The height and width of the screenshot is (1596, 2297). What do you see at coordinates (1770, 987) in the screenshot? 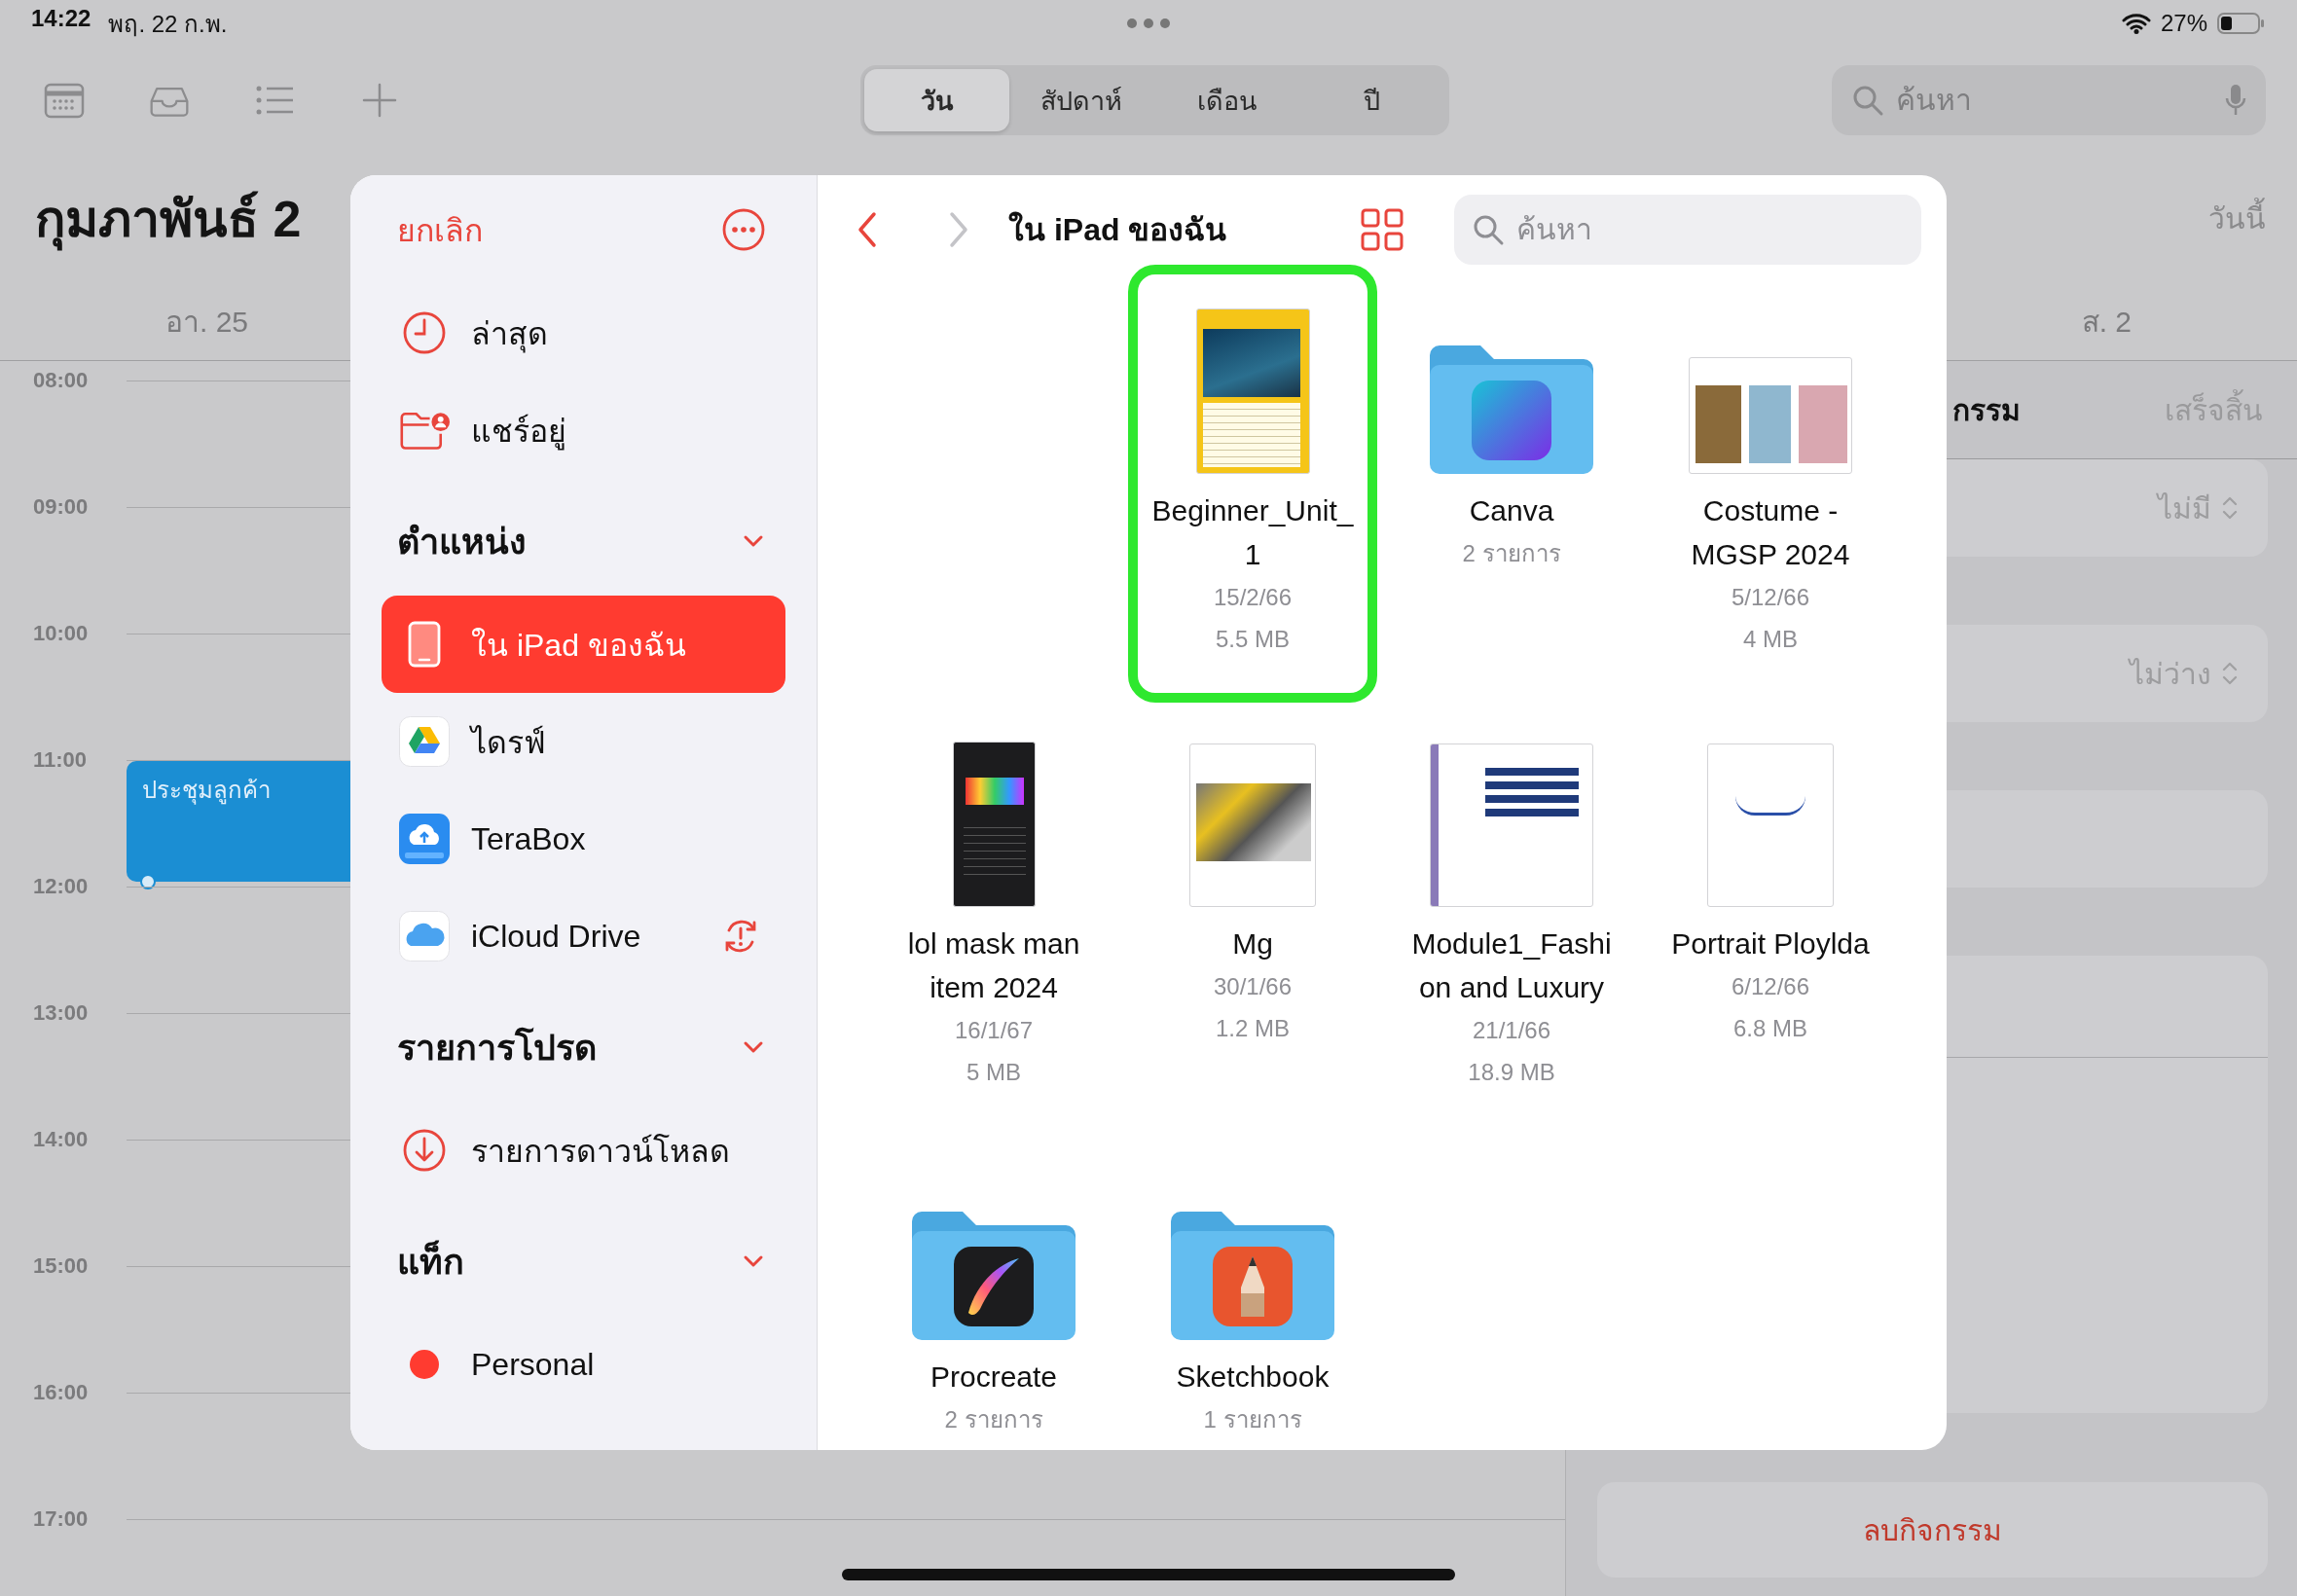
I see `file-date: 6/12/66` at bounding box center [1770, 987].